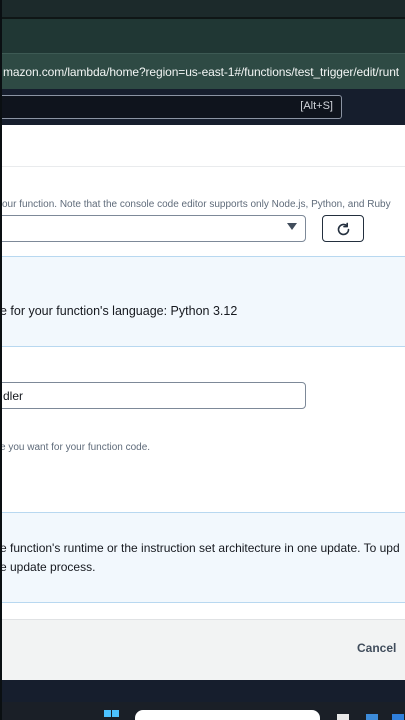 The height and width of the screenshot is (720, 405). I want to click on refresh-icon, so click(343, 229).